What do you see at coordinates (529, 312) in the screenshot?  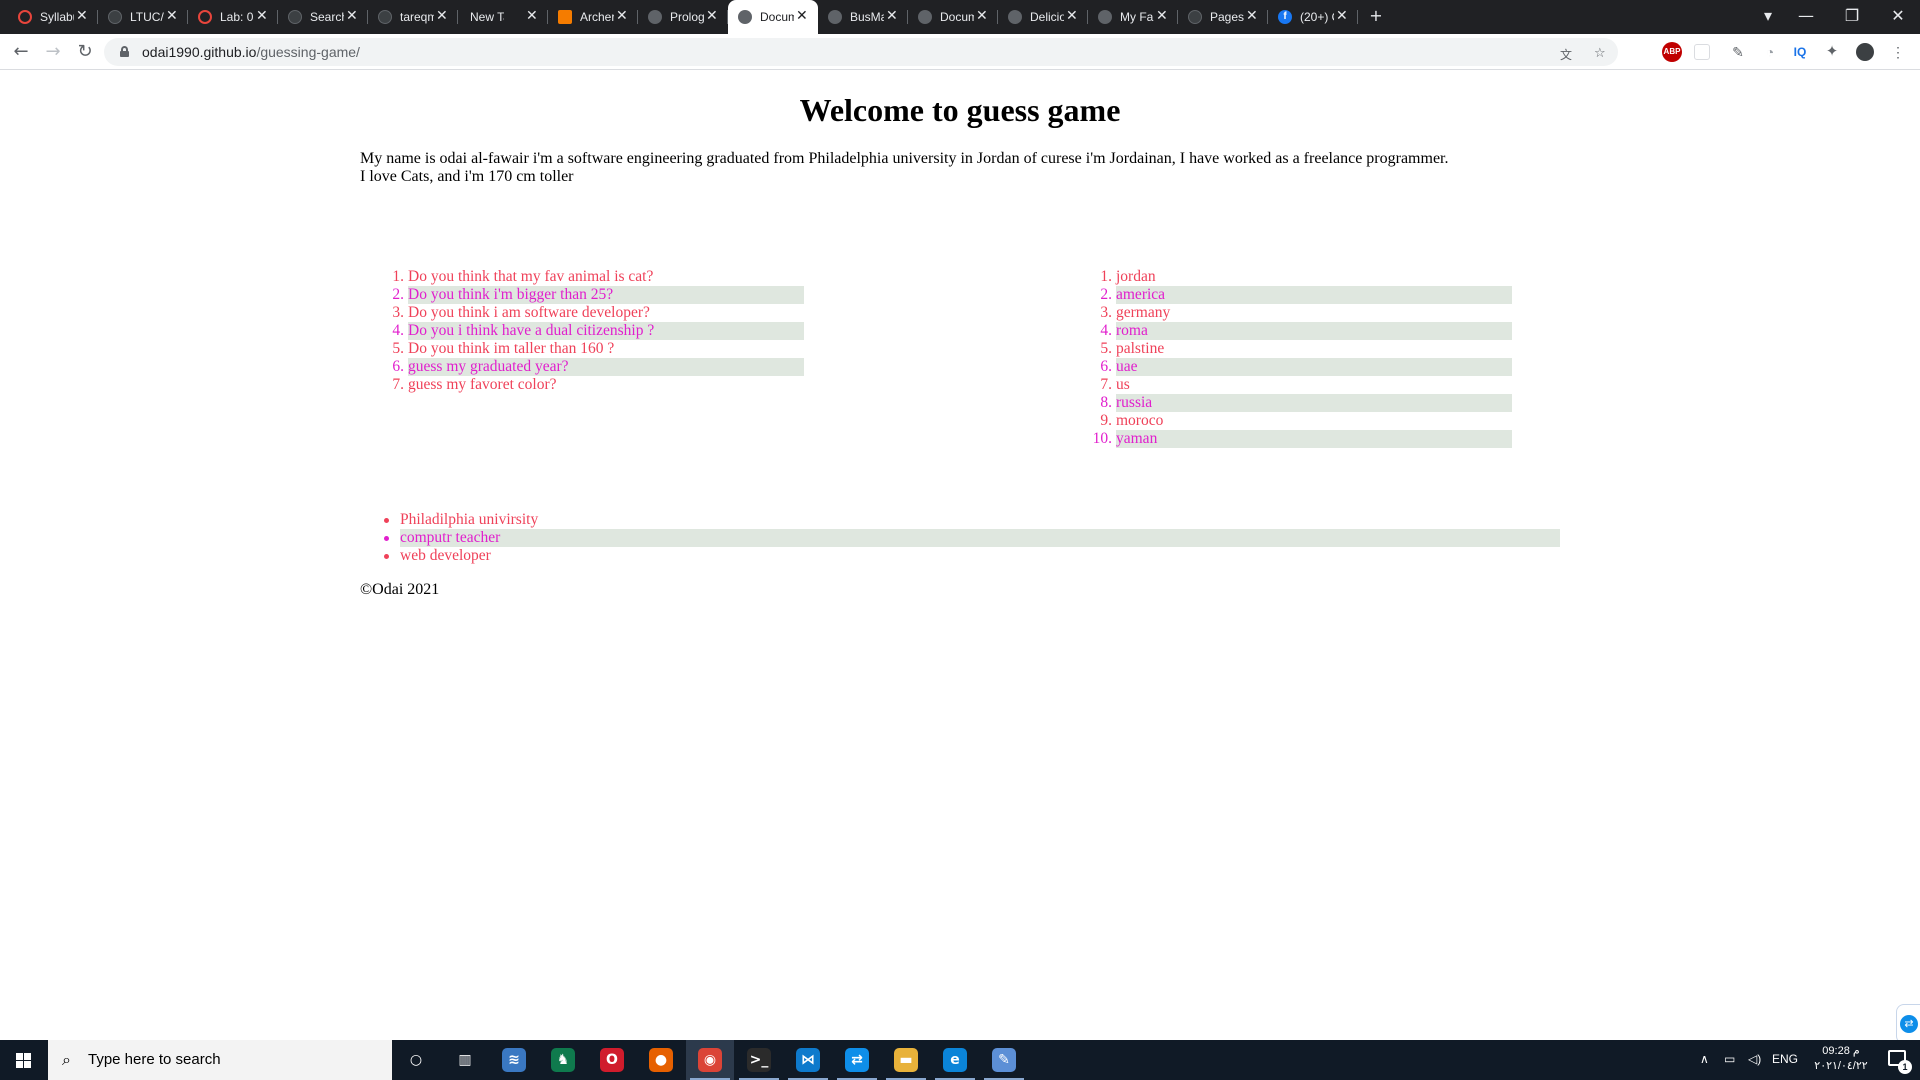 I see `question-text: Do you think i am software developer?` at bounding box center [529, 312].